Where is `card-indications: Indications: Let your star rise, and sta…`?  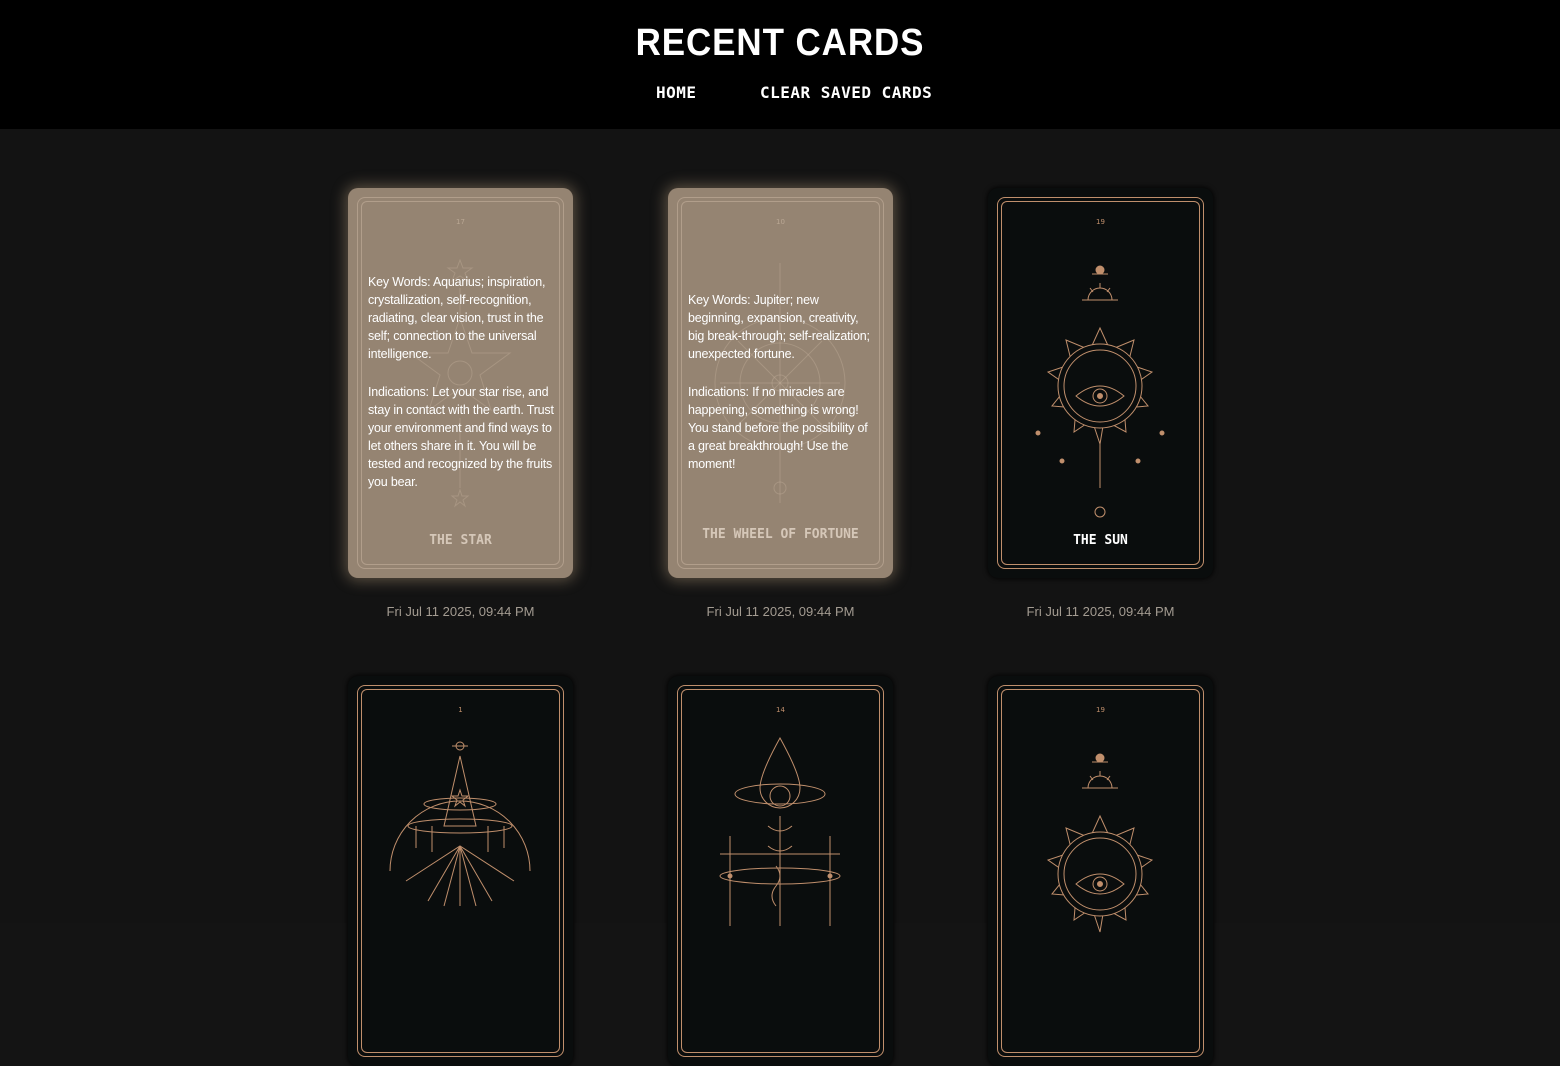
card-indications: Indications: Let your star rise, and sta… is located at coordinates (461, 437).